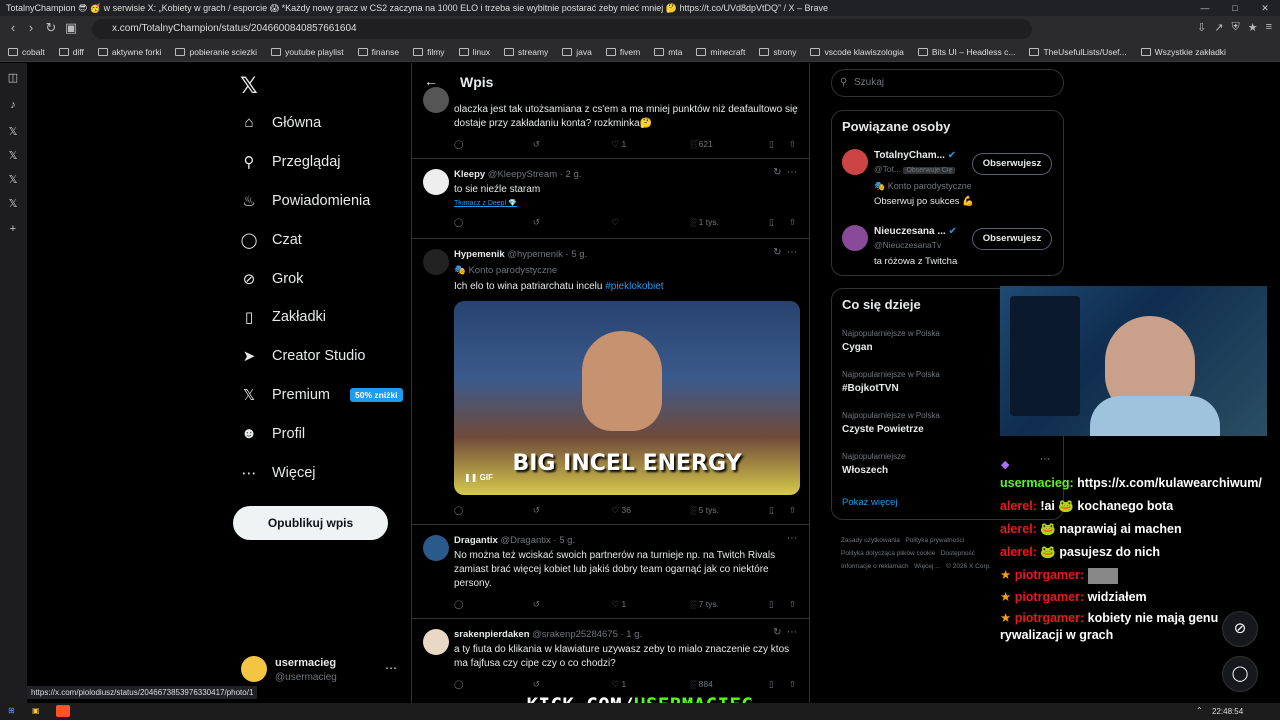 The width and height of the screenshot is (1280, 720). I want to click on post-button: Opublikuj wpis, so click(310, 523).